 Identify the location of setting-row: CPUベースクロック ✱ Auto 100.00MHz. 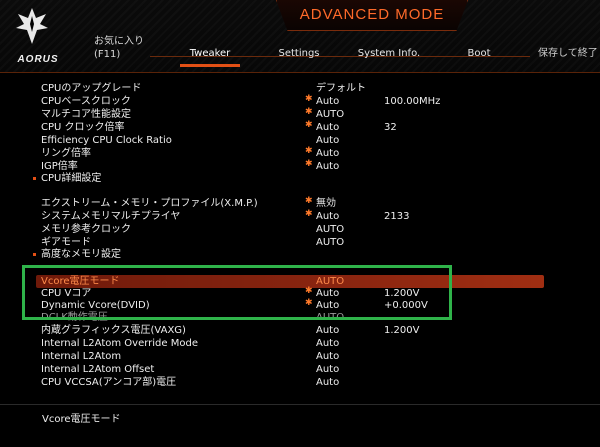
(300, 101).